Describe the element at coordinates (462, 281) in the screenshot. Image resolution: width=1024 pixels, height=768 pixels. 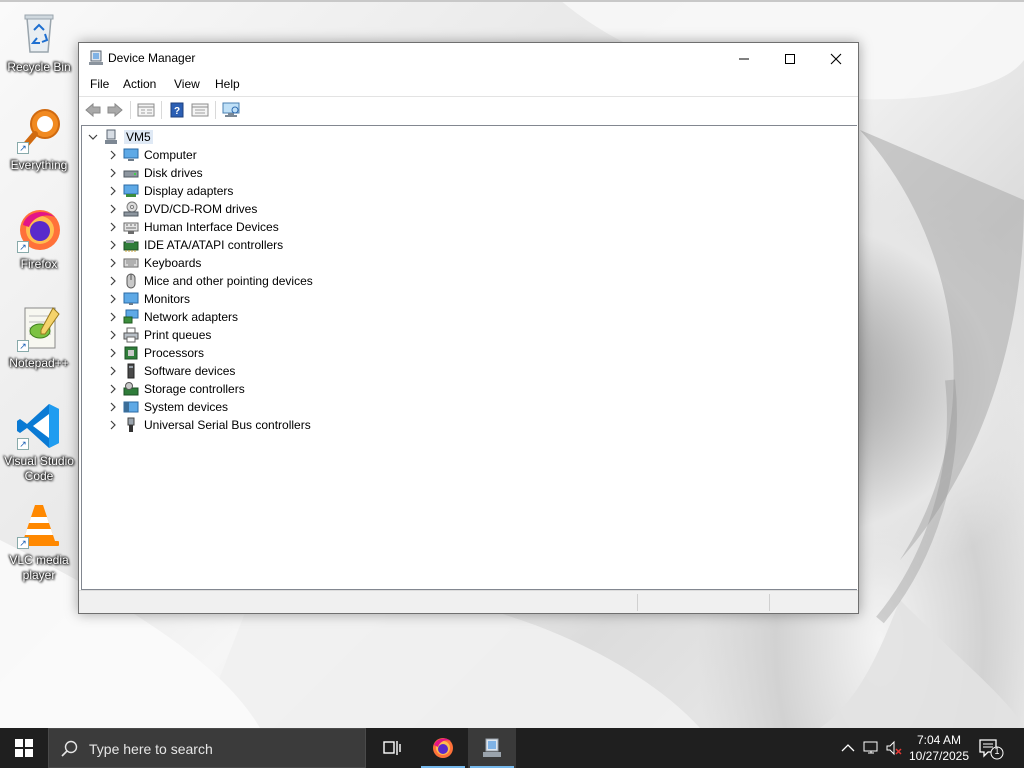
I see `tree-category-mice: Mice and other pointing devices` at that location.